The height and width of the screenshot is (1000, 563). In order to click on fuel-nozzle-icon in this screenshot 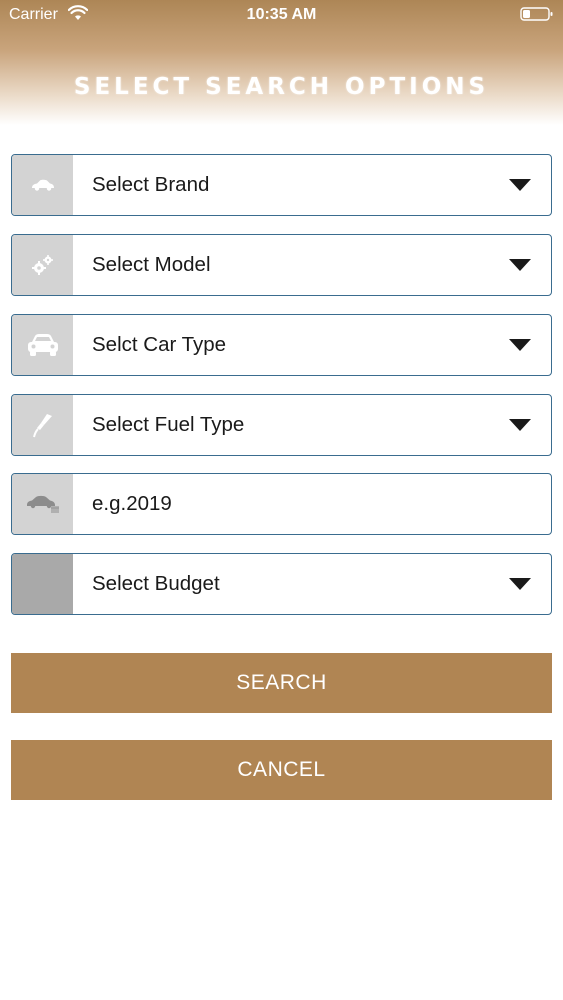, I will do `click(42, 426)`.